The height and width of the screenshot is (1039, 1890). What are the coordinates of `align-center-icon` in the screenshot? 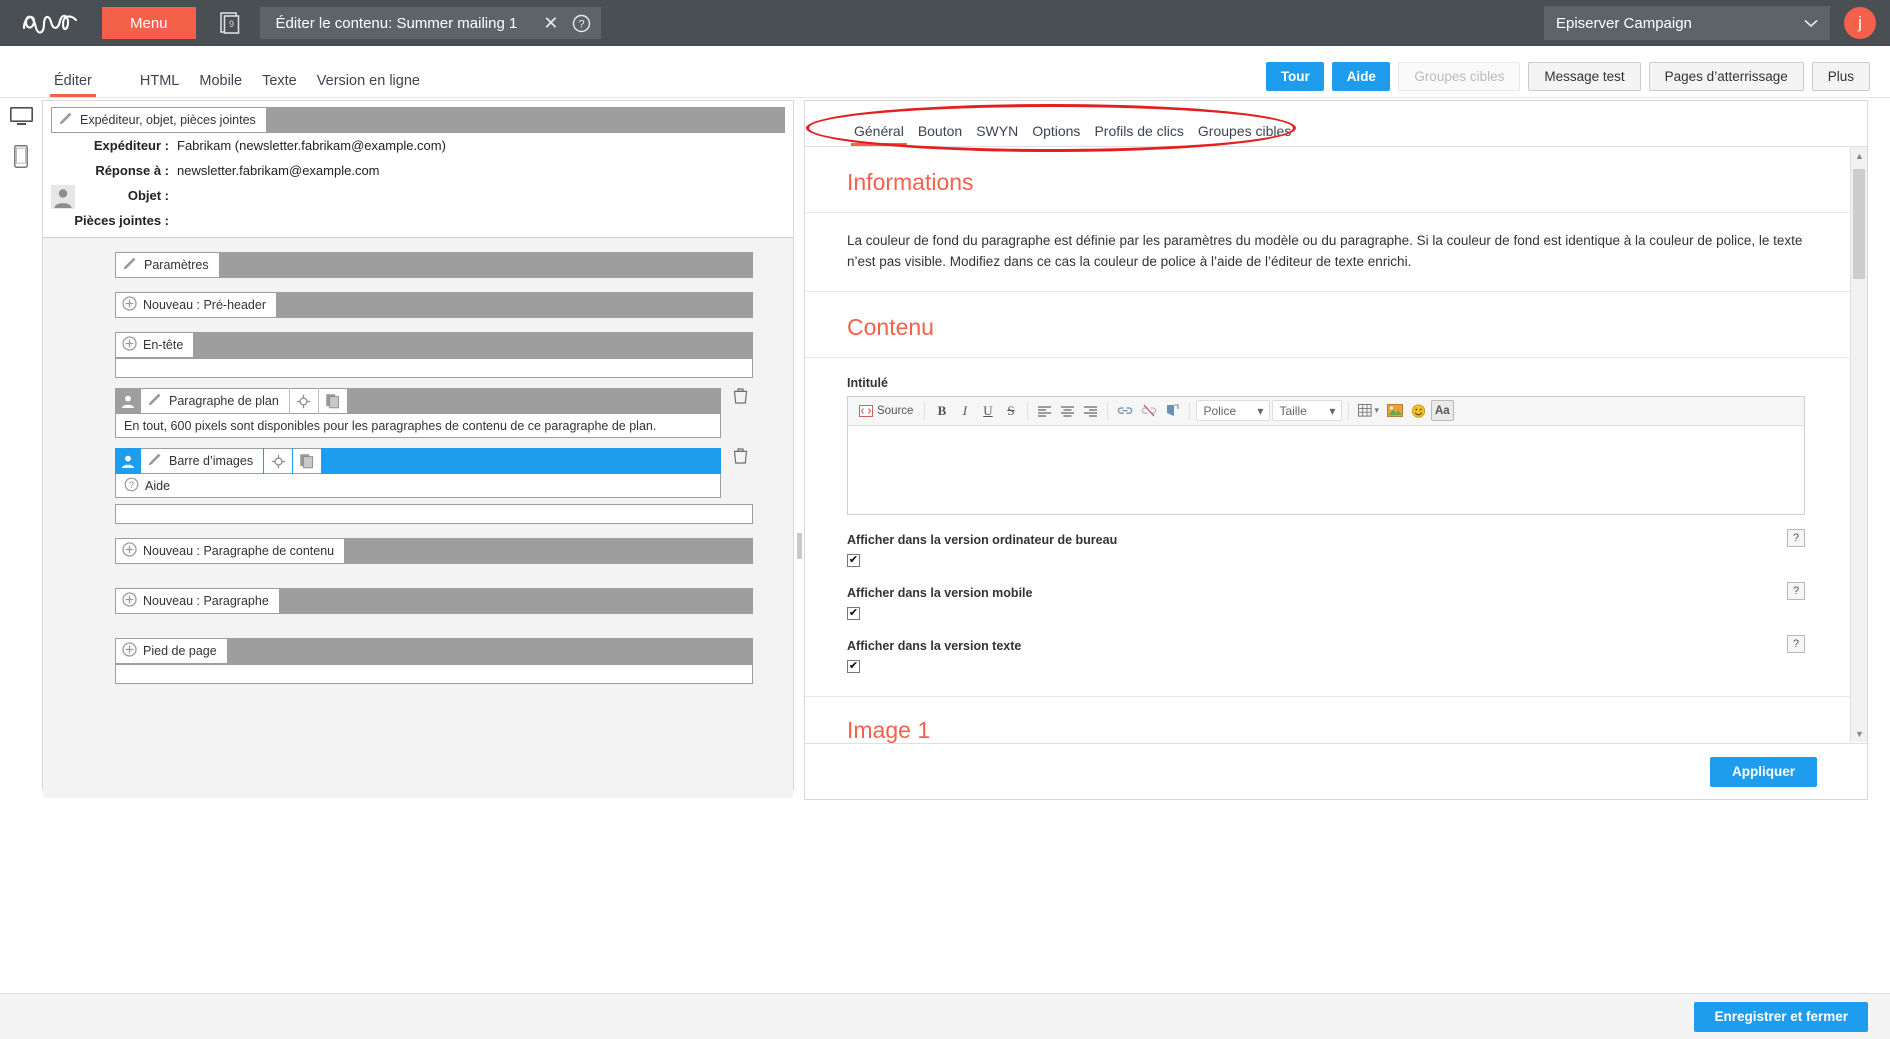 It's located at (1067, 410).